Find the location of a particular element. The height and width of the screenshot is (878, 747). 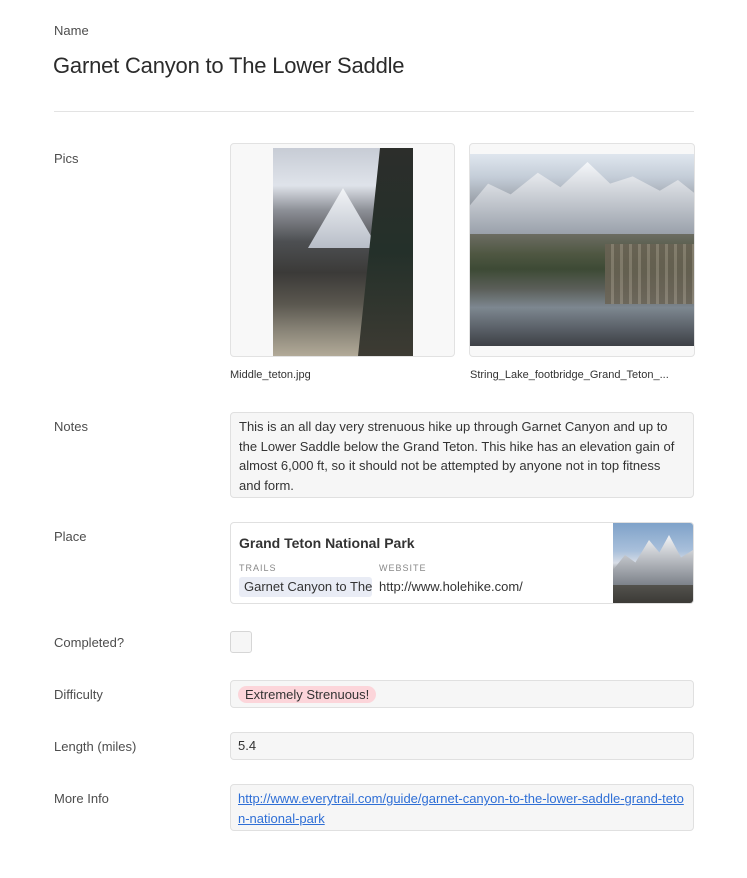

trails-heading: TRAILS is located at coordinates (258, 568).